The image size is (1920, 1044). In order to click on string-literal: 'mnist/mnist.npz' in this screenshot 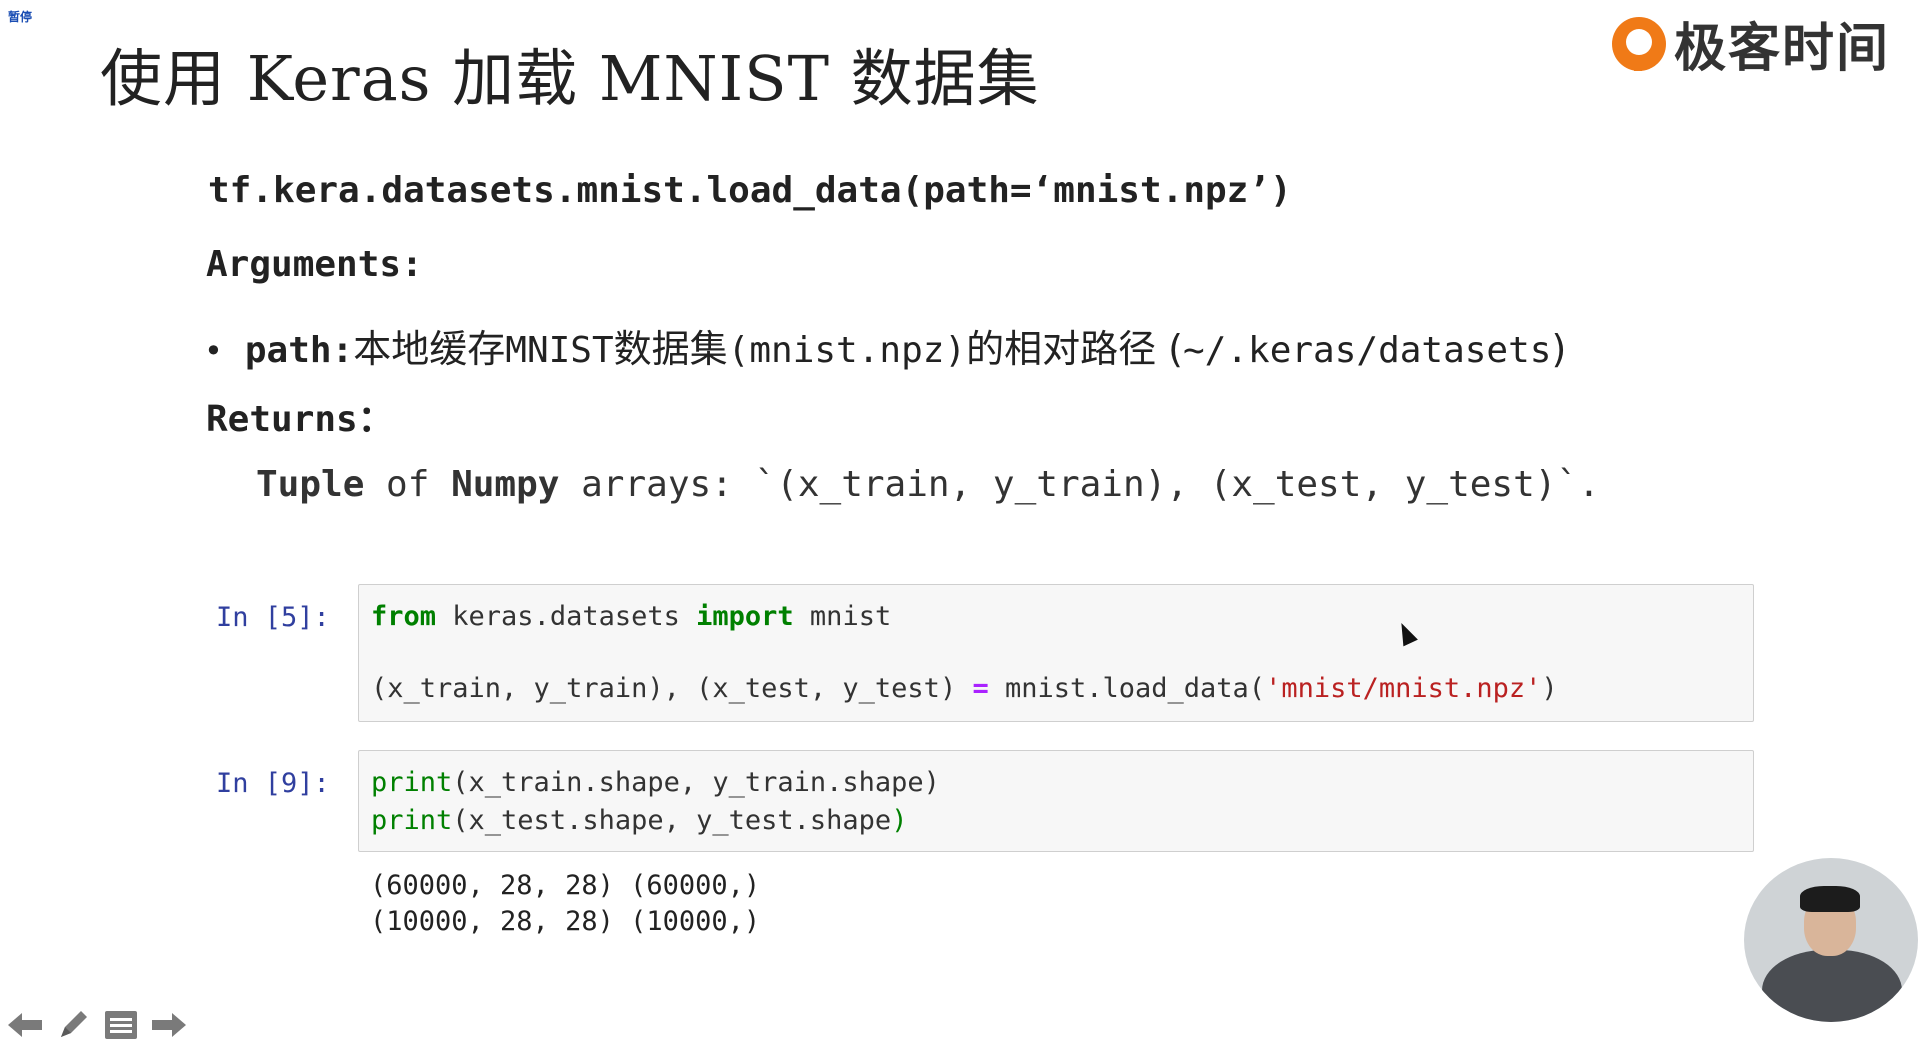, I will do `click(1403, 688)`.